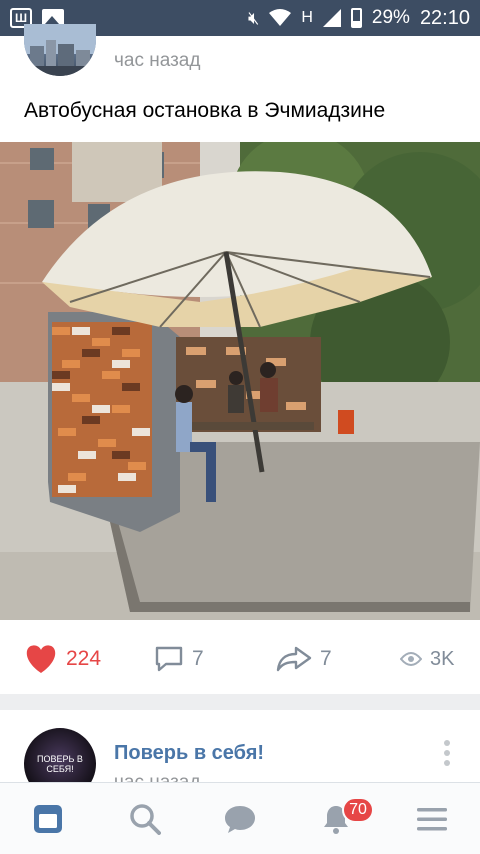 This screenshot has width=480, height=854. What do you see at coordinates (41, 659) in the screenshot?
I see `heart-icon` at bounding box center [41, 659].